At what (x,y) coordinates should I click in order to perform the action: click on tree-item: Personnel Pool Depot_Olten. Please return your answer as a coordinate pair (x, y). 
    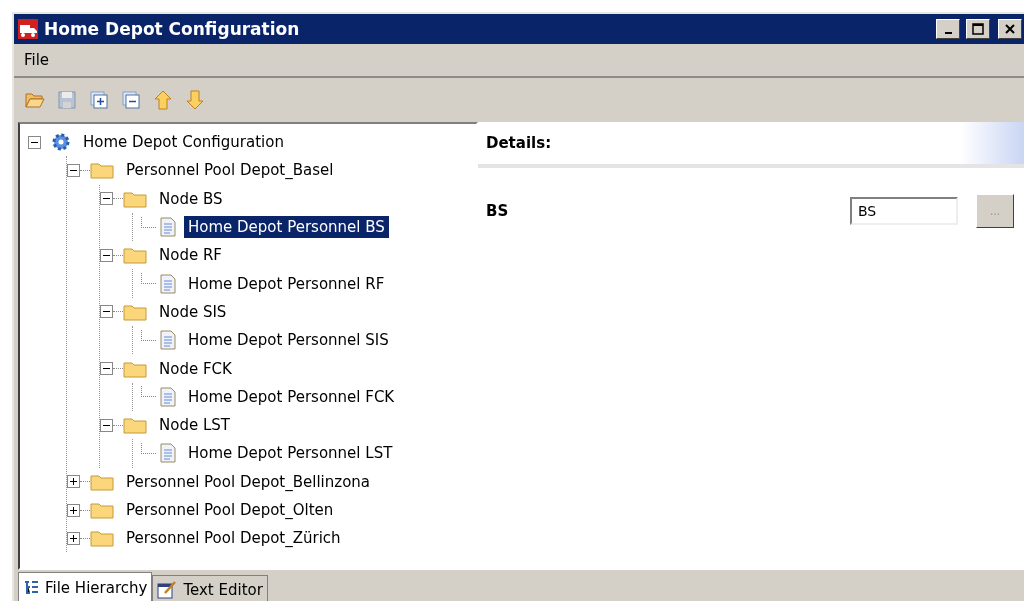
    Looking at the image, I should click on (230, 510).